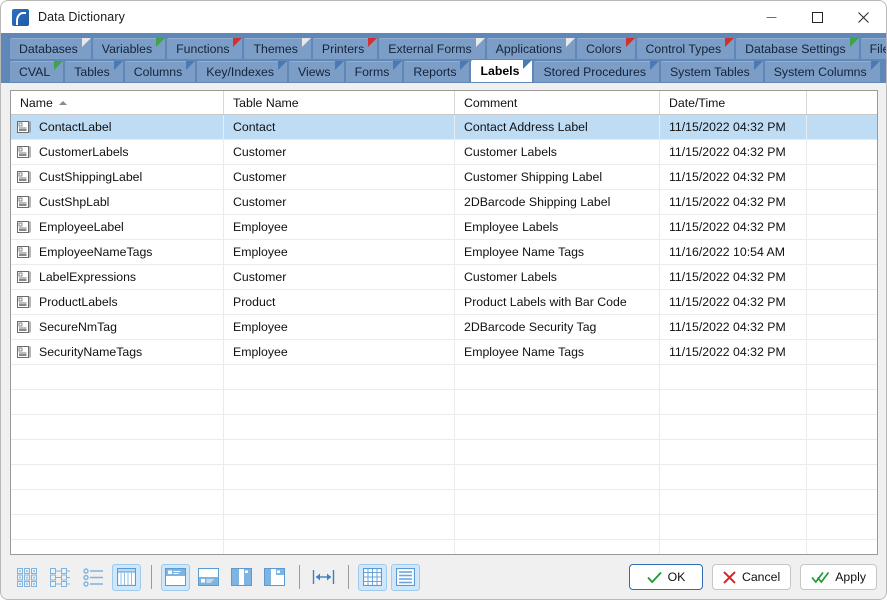 The width and height of the screenshot is (887, 600). What do you see at coordinates (733, 152) in the screenshot?
I see `cell-datetime: 11/15/2022 04:32 PM` at bounding box center [733, 152].